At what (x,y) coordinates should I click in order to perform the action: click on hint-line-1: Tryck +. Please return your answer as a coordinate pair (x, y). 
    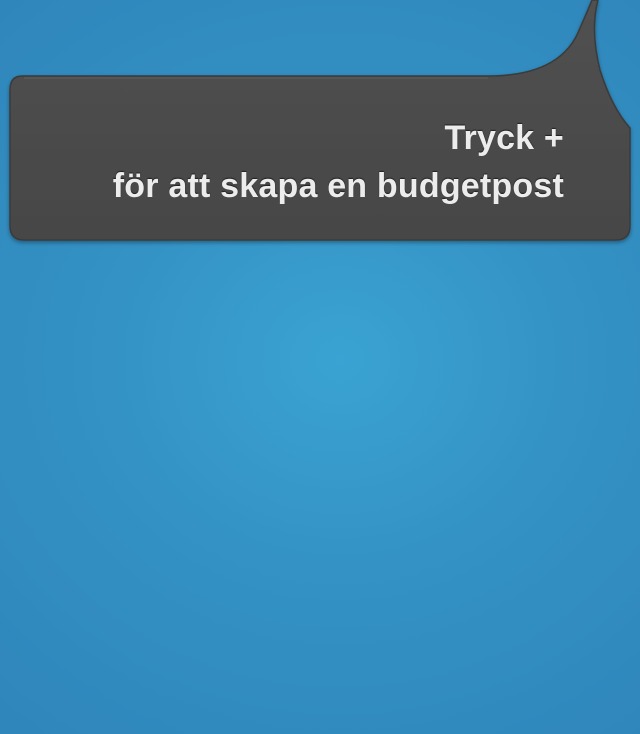
    Looking at the image, I should click on (504, 138).